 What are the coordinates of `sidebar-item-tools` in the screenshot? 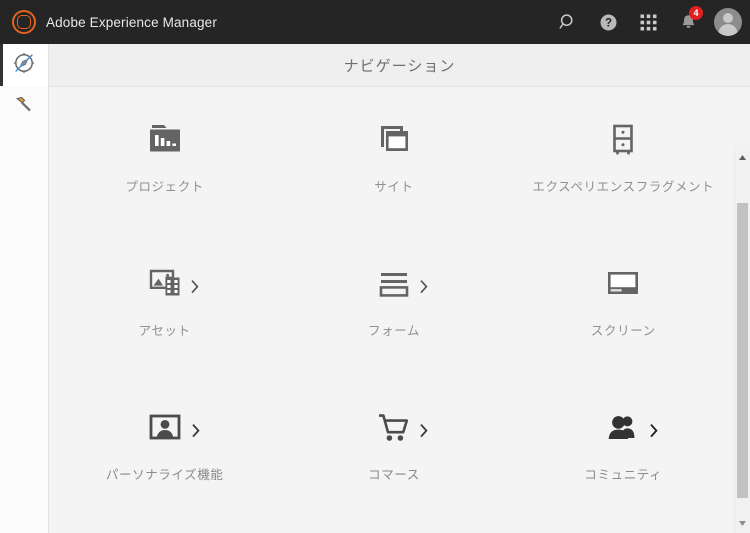 It's located at (24, 107).